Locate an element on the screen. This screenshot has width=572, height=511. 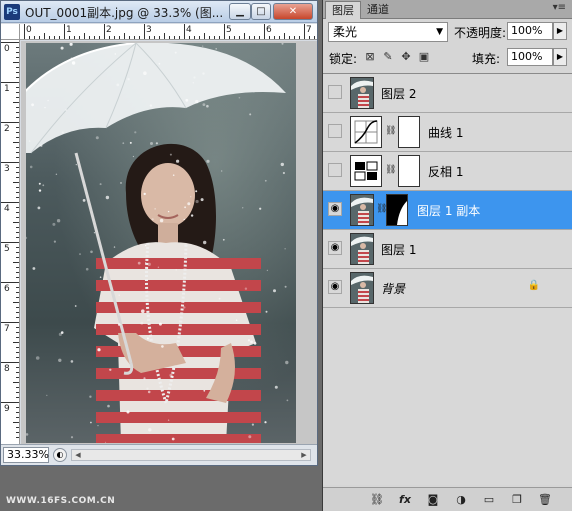
delete-layer-icon: 🗑 is located at coordinates (545, 500).